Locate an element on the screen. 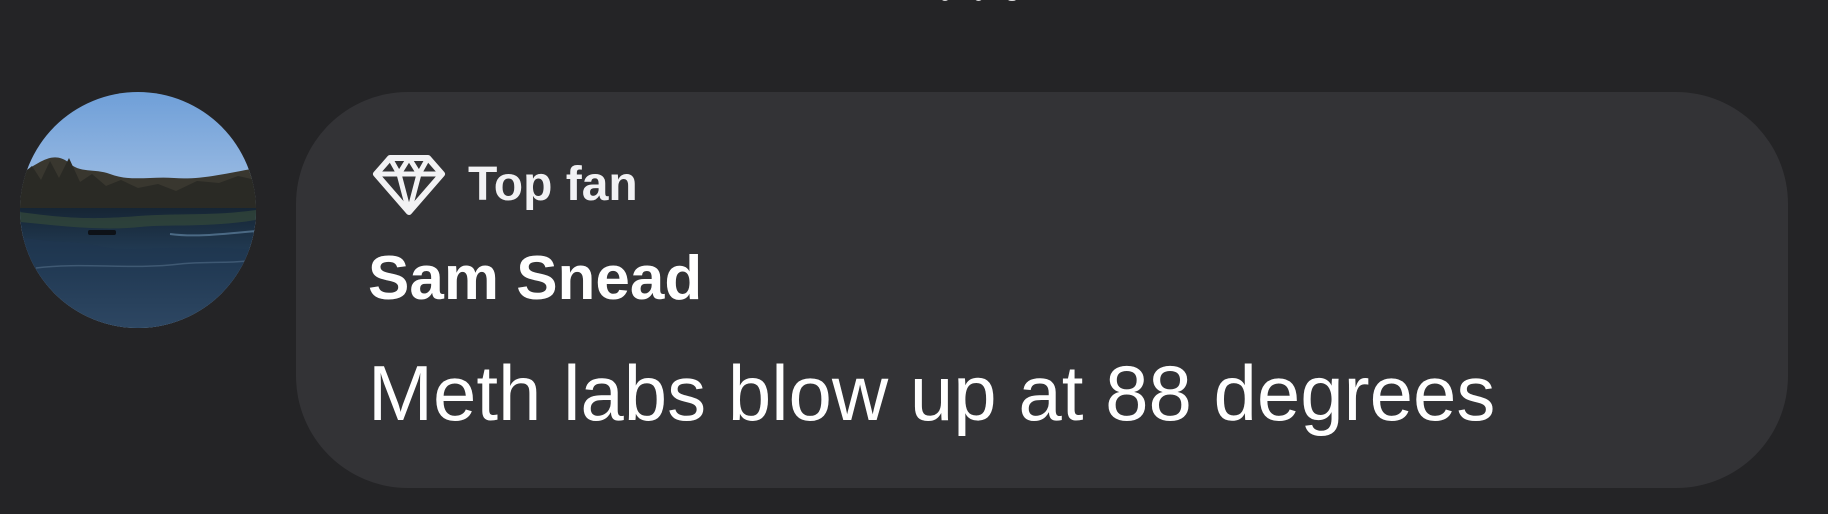 The width and height of the screenshot is (1828, 514). avatar is located at coordinates (138, 210).